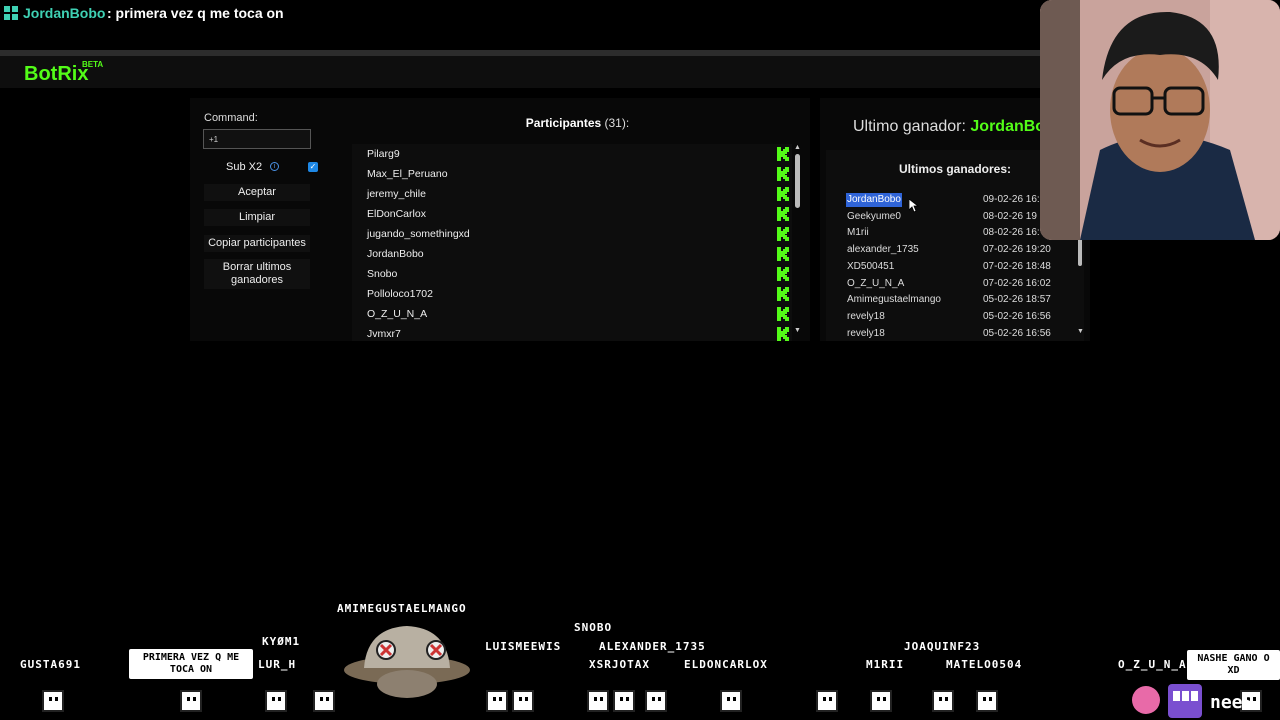 The height and width of the screenshot is (720, 1280). I want to click on viewer-name: JOAQUINF23, so click(942, 646).